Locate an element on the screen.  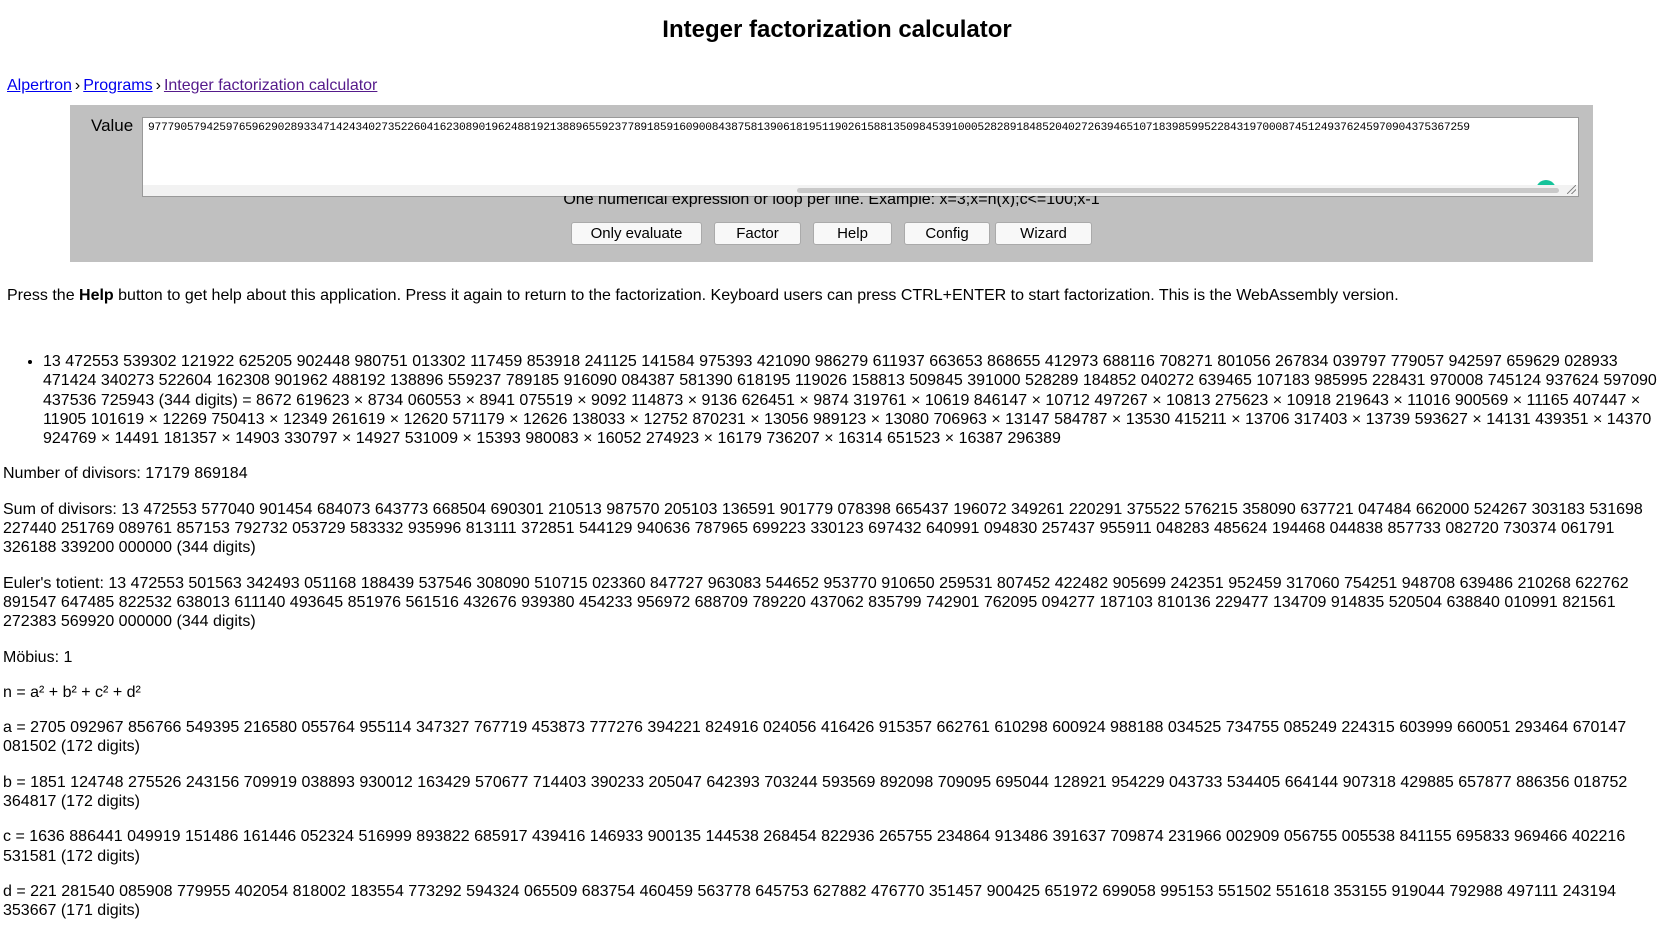
breadcrumb-alpertron: Alpertron is located at coordinates (39, 85).